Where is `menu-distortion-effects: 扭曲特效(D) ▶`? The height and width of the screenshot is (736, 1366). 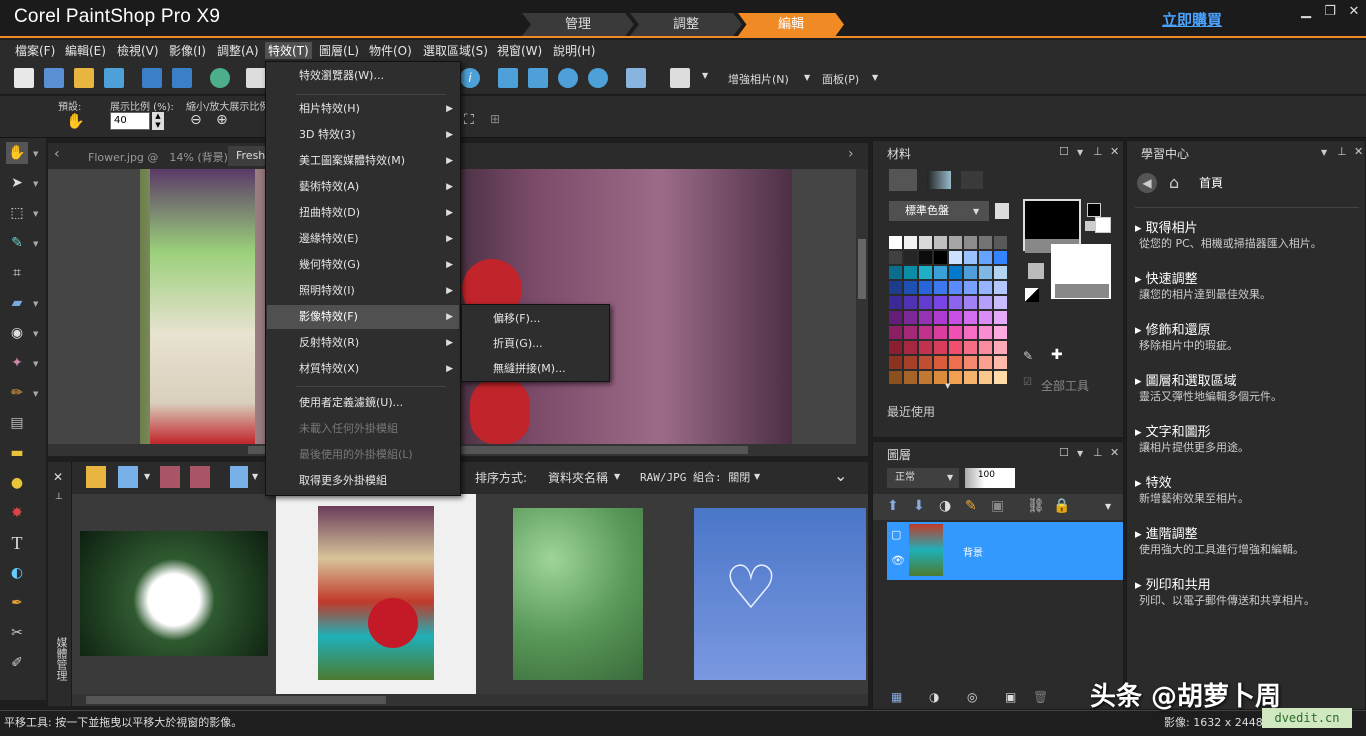 menu-distortion-effects: 扭曲特效(D) ▶ is located at coordinates (363, 213).